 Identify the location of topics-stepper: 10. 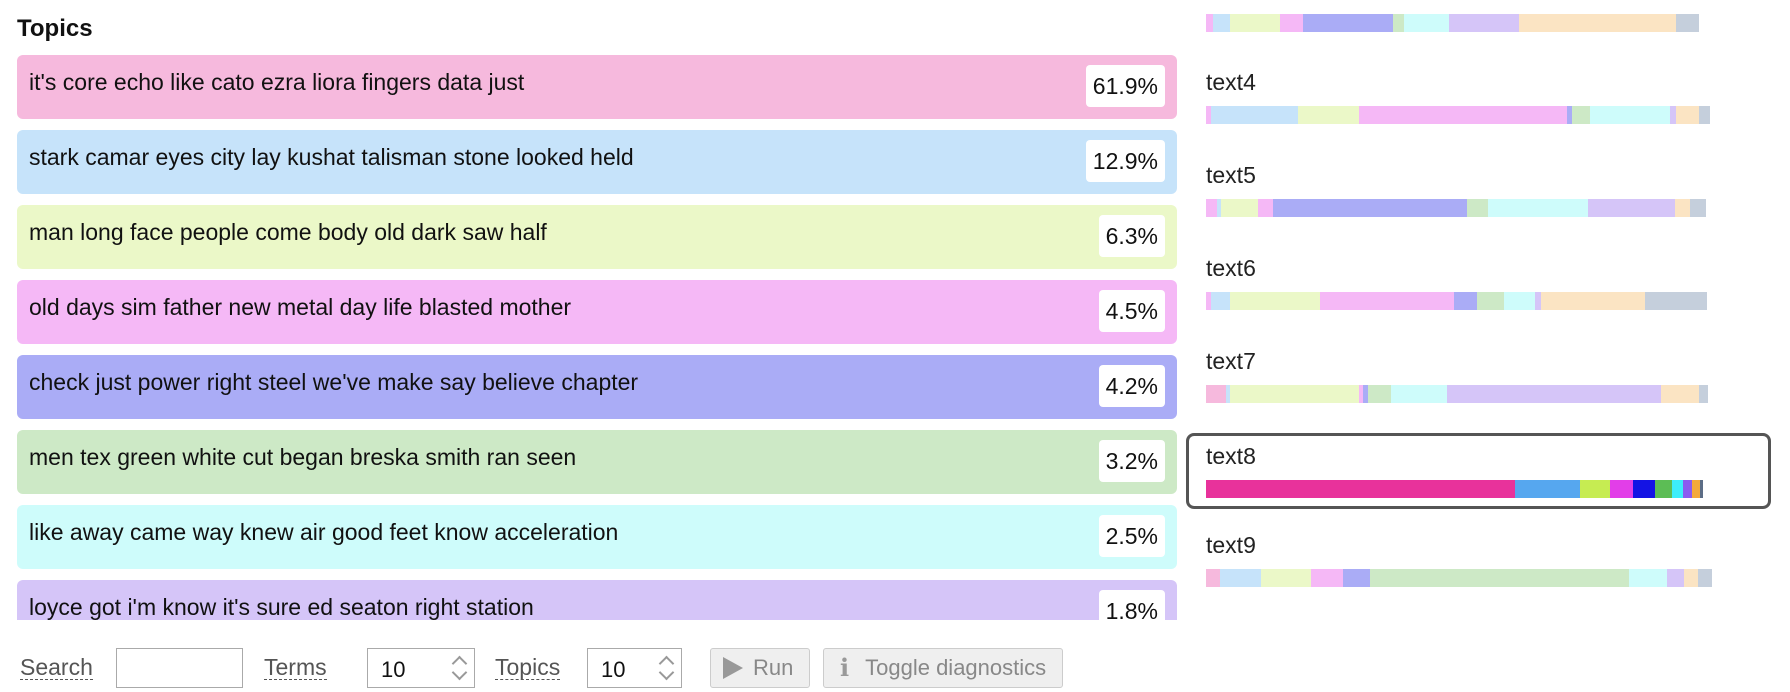
(634, 668).